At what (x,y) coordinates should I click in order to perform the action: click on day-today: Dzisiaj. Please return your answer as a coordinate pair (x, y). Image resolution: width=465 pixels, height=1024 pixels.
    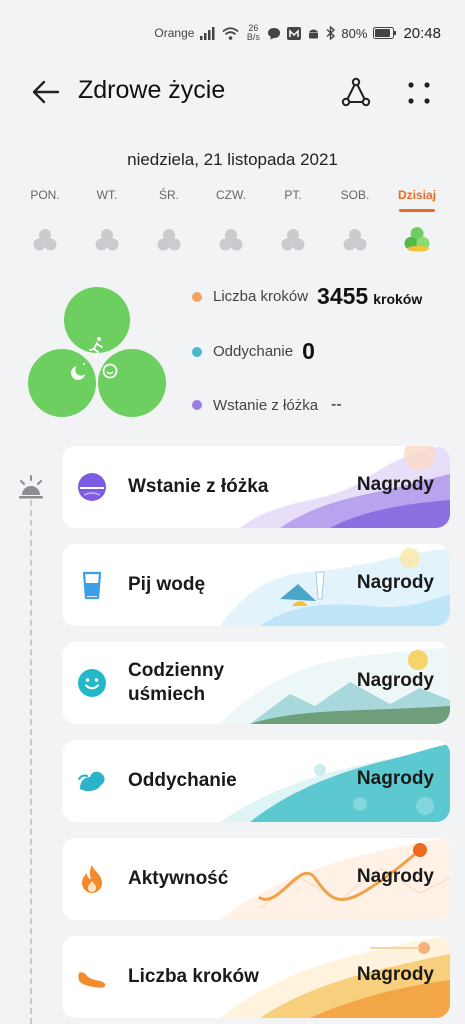
    Looking at the image, I should click on (417, 220).